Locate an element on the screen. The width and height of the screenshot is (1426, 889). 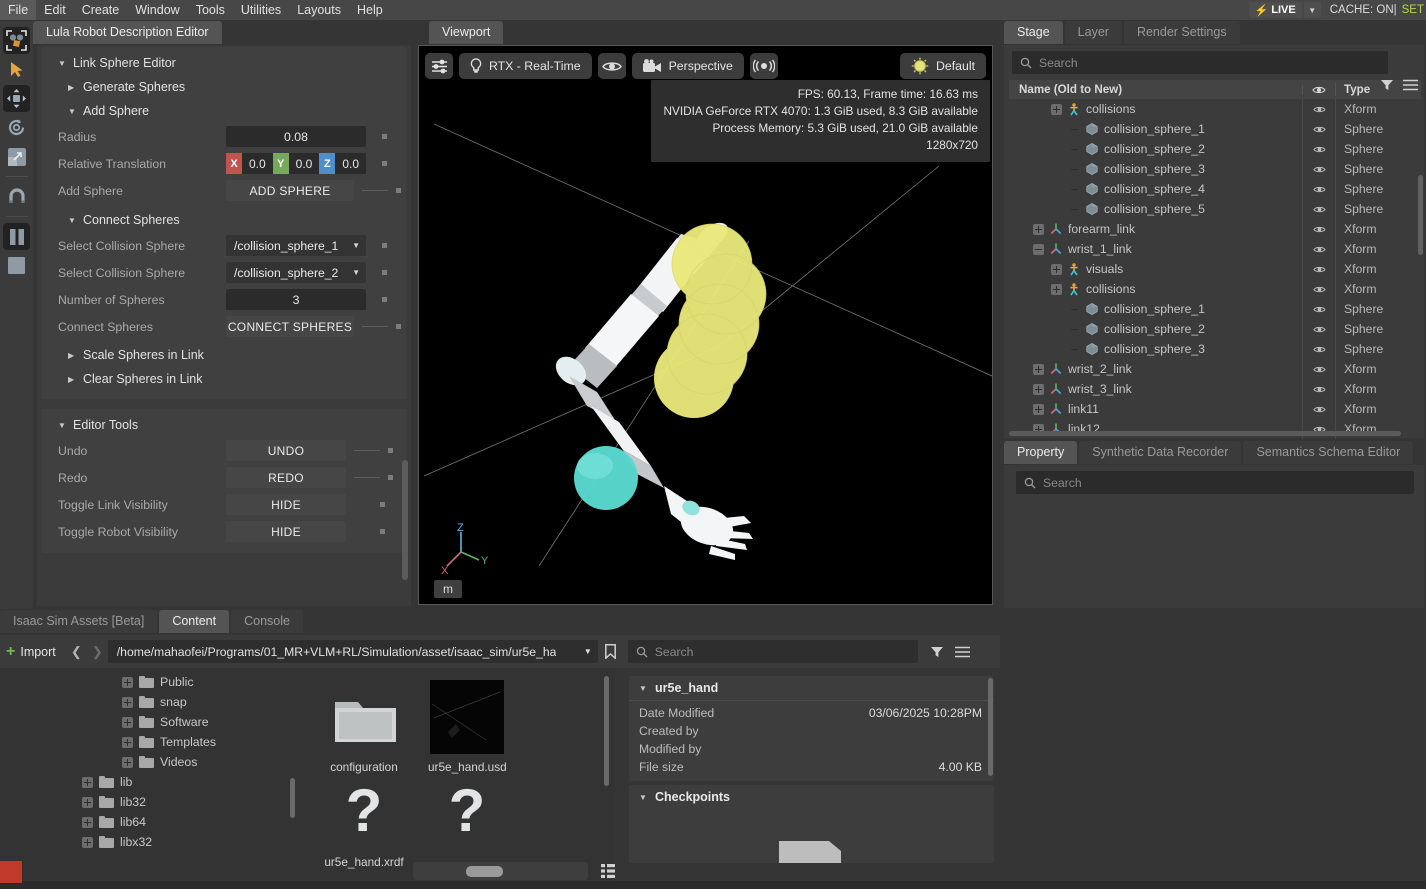
stage-tree-row: collision_sphere_4 Sphere is located at coordinates (1215, 189).